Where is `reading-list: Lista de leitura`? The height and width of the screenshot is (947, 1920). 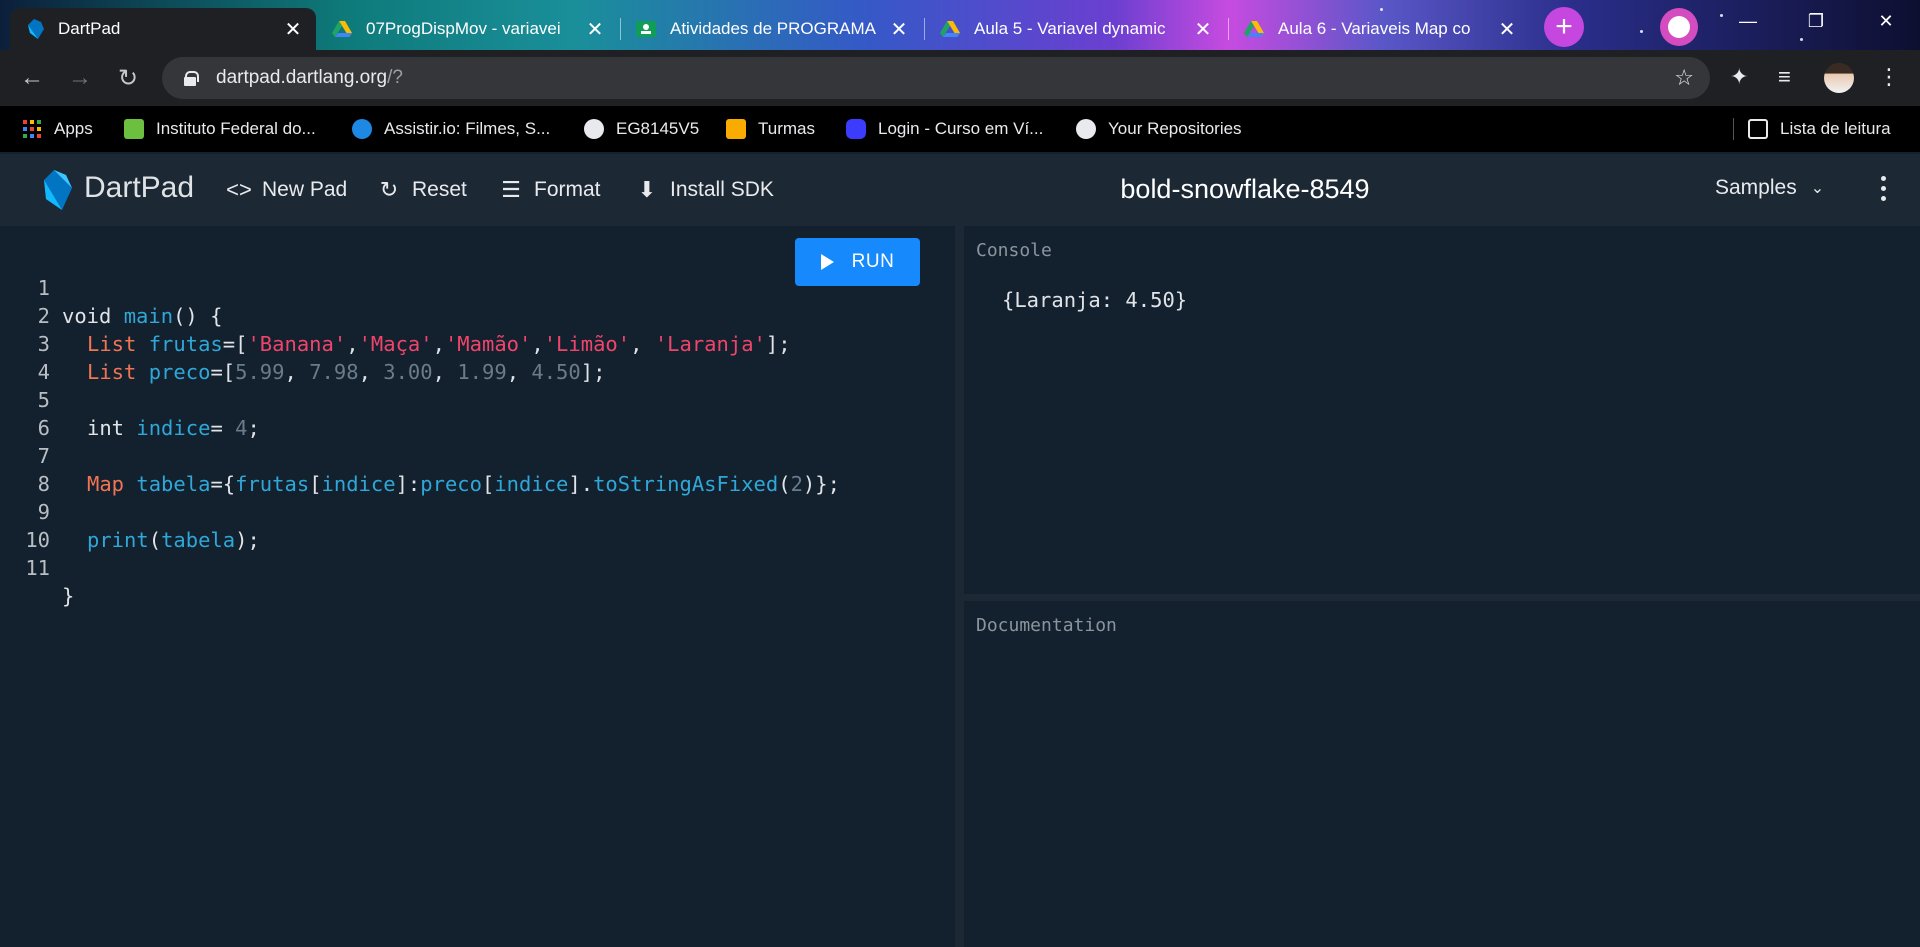
reading-list: Lista de leitura is located at coordinates (1819, 129).